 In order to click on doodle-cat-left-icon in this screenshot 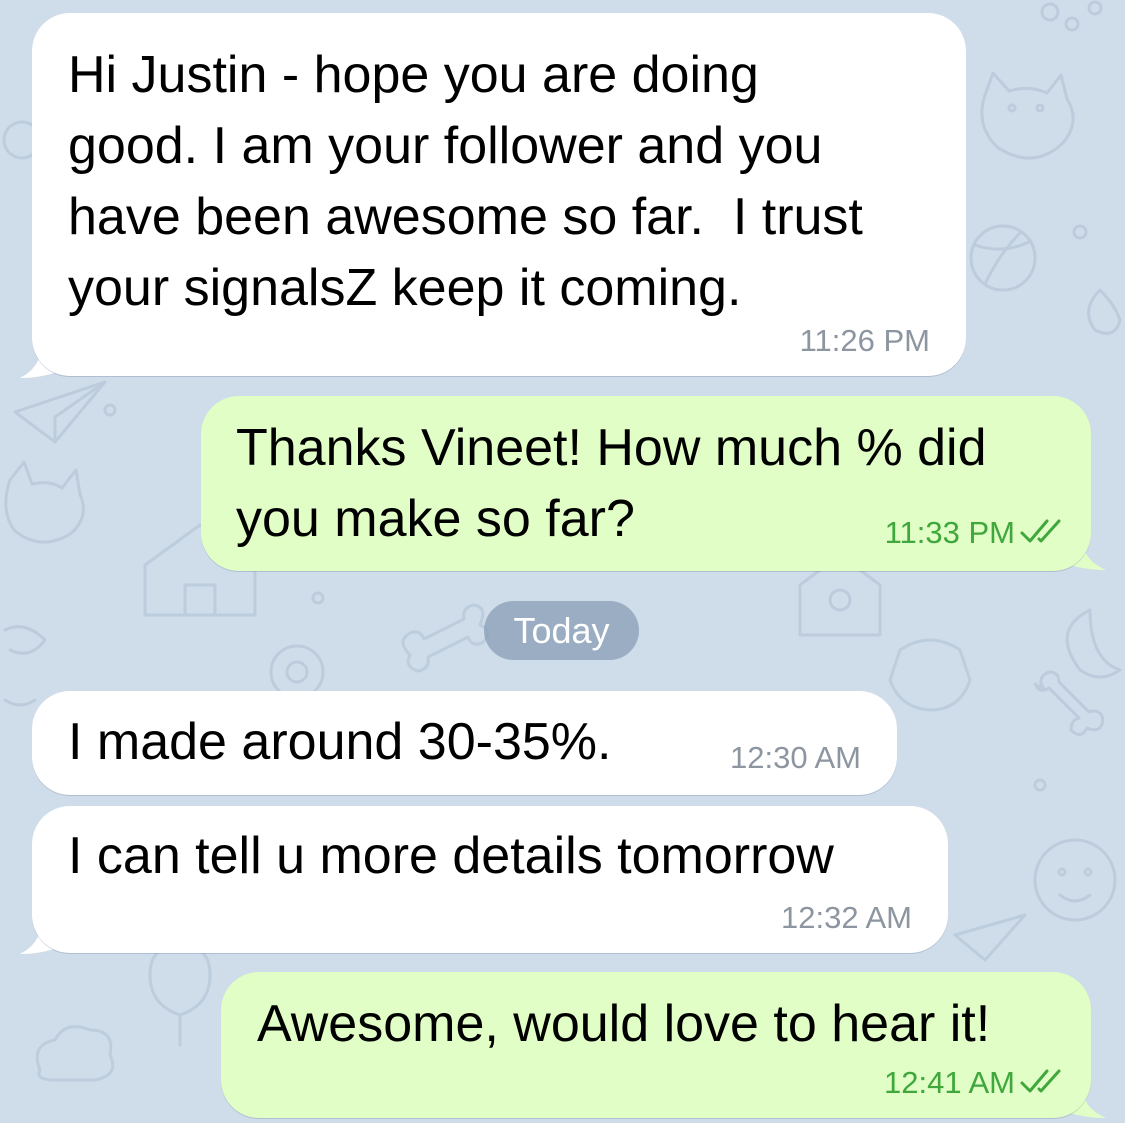, I will do `click(44, 502)`.